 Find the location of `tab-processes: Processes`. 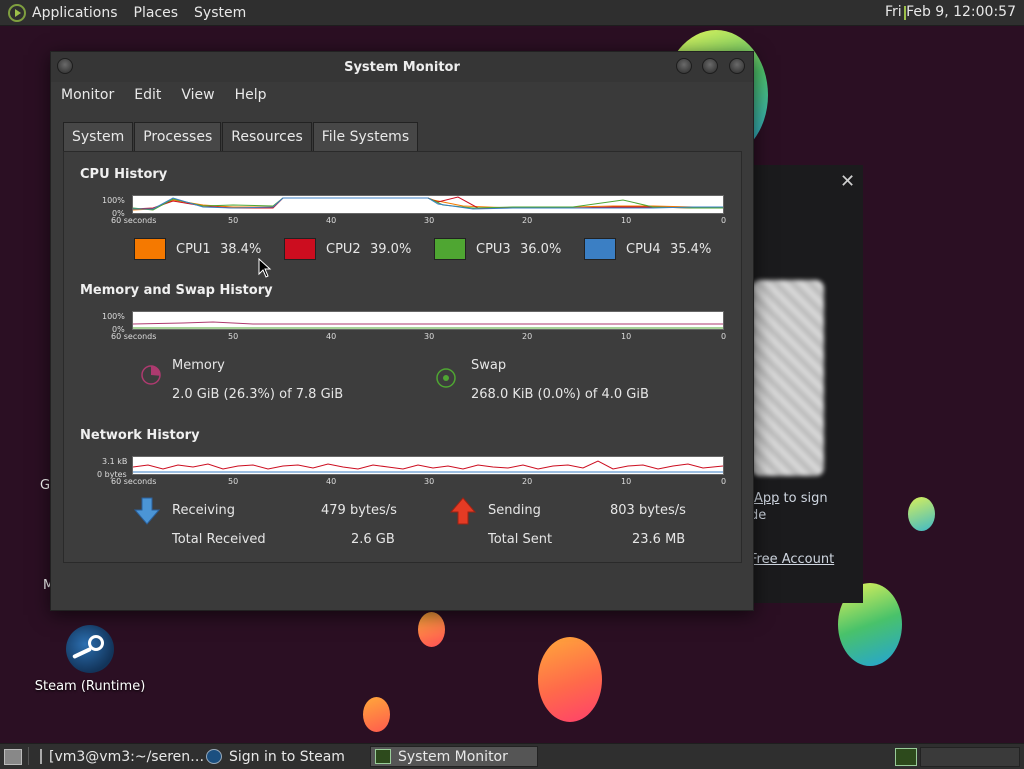

tab-processes: Processes is located at coordinates (178, 136).